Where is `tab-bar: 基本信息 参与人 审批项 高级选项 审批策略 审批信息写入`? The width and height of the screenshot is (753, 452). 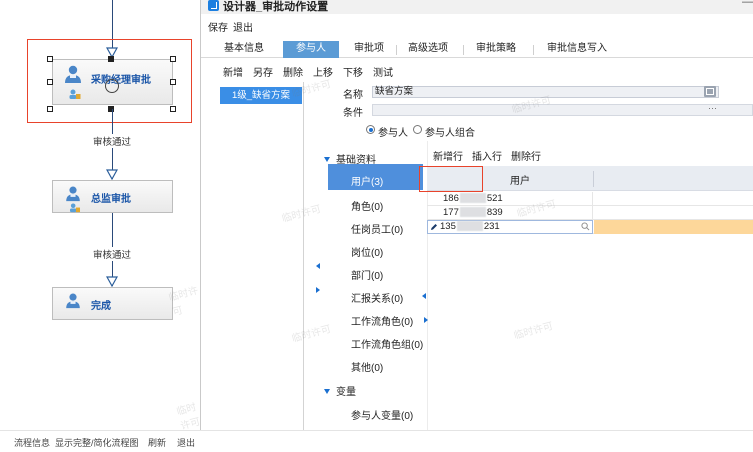 tab-bar: 基本信息 参与人 审批项 高级选项 审批策略 审批信息写入 is located at coordinates (477, 49).